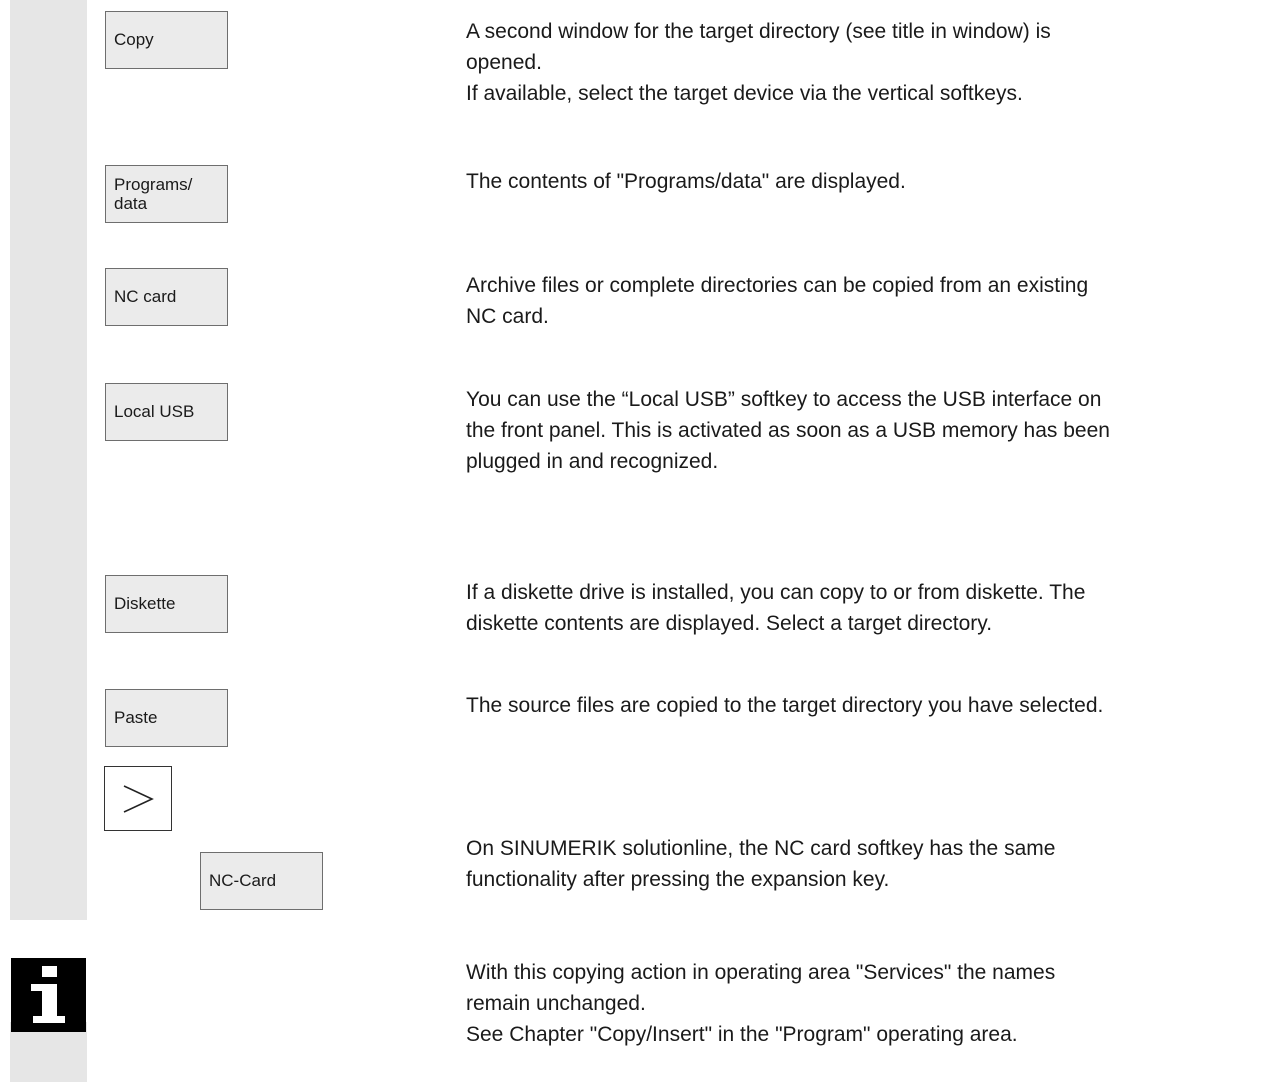  I want to click on programs-data-softkey-label: Programs/data, so click(153, 194).